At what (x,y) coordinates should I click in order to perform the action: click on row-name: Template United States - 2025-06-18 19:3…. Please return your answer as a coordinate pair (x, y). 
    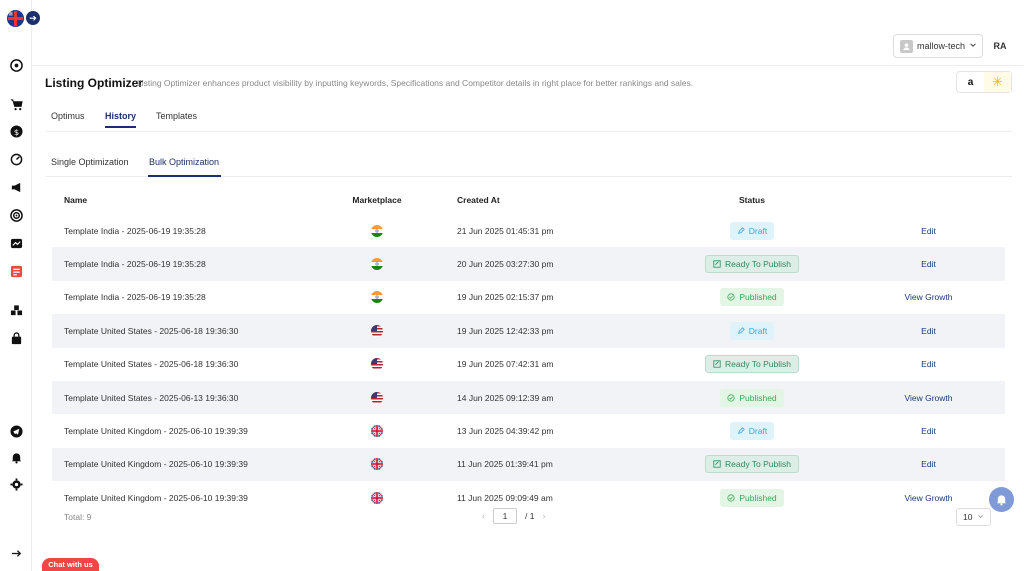
    Looking at the image, I should click on (151, 364).